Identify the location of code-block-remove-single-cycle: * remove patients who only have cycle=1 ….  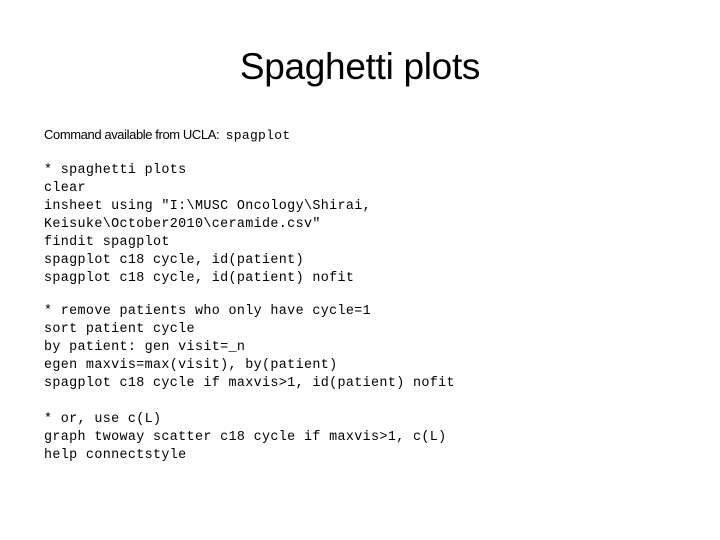
(249, 348).